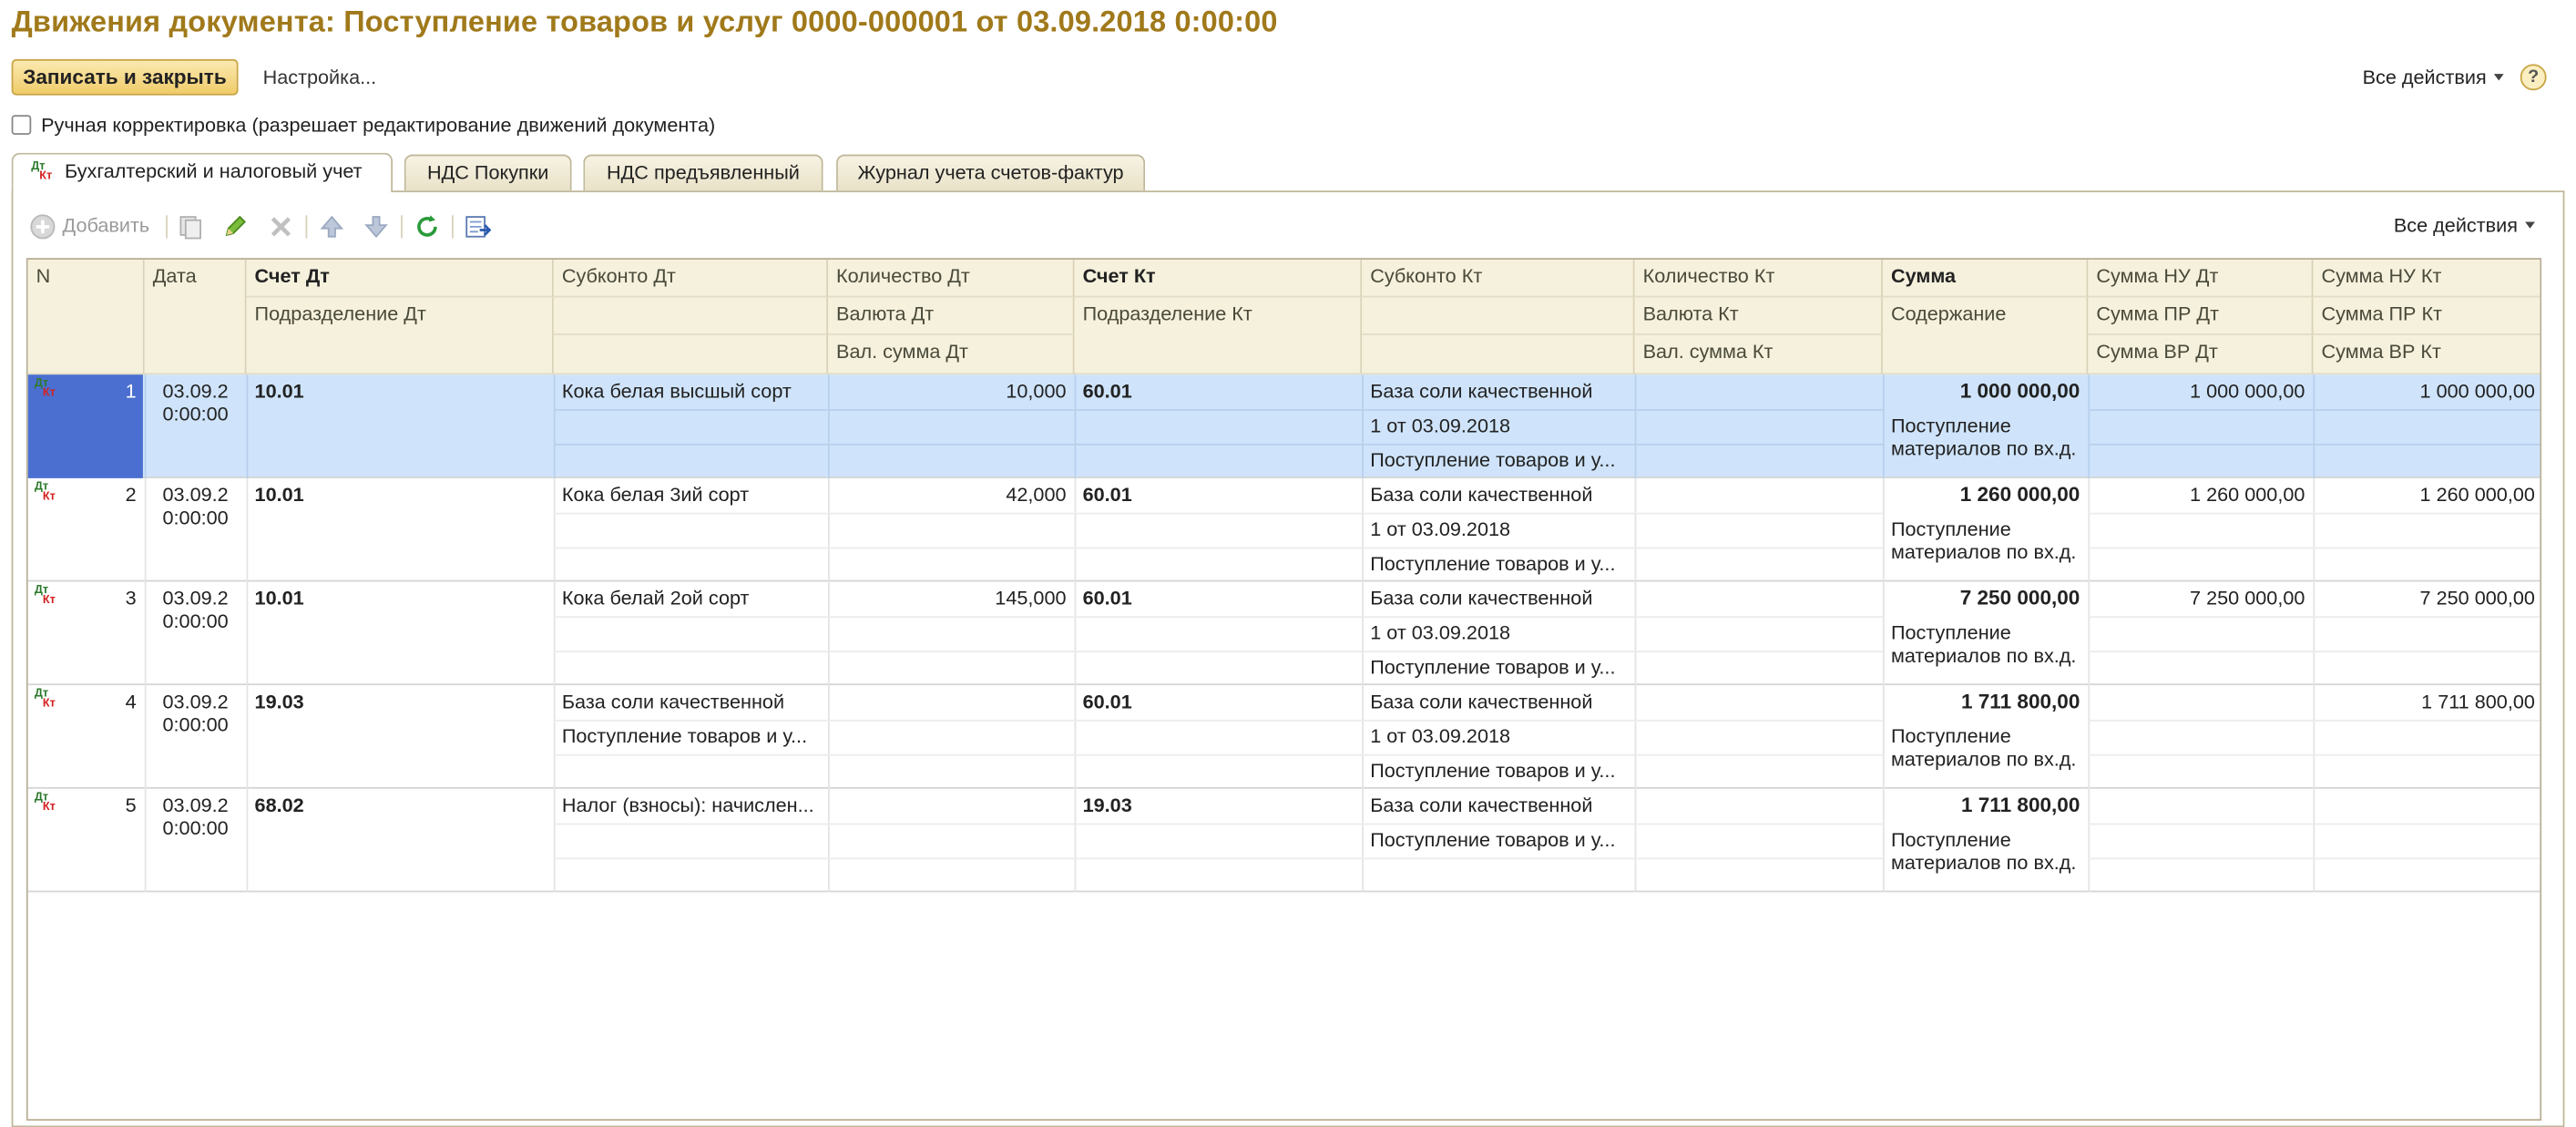 The height and width of the screenshot is (1127, 2576). I want to click on header-cur-kt: Валюта Кт, so click(1758, 316).